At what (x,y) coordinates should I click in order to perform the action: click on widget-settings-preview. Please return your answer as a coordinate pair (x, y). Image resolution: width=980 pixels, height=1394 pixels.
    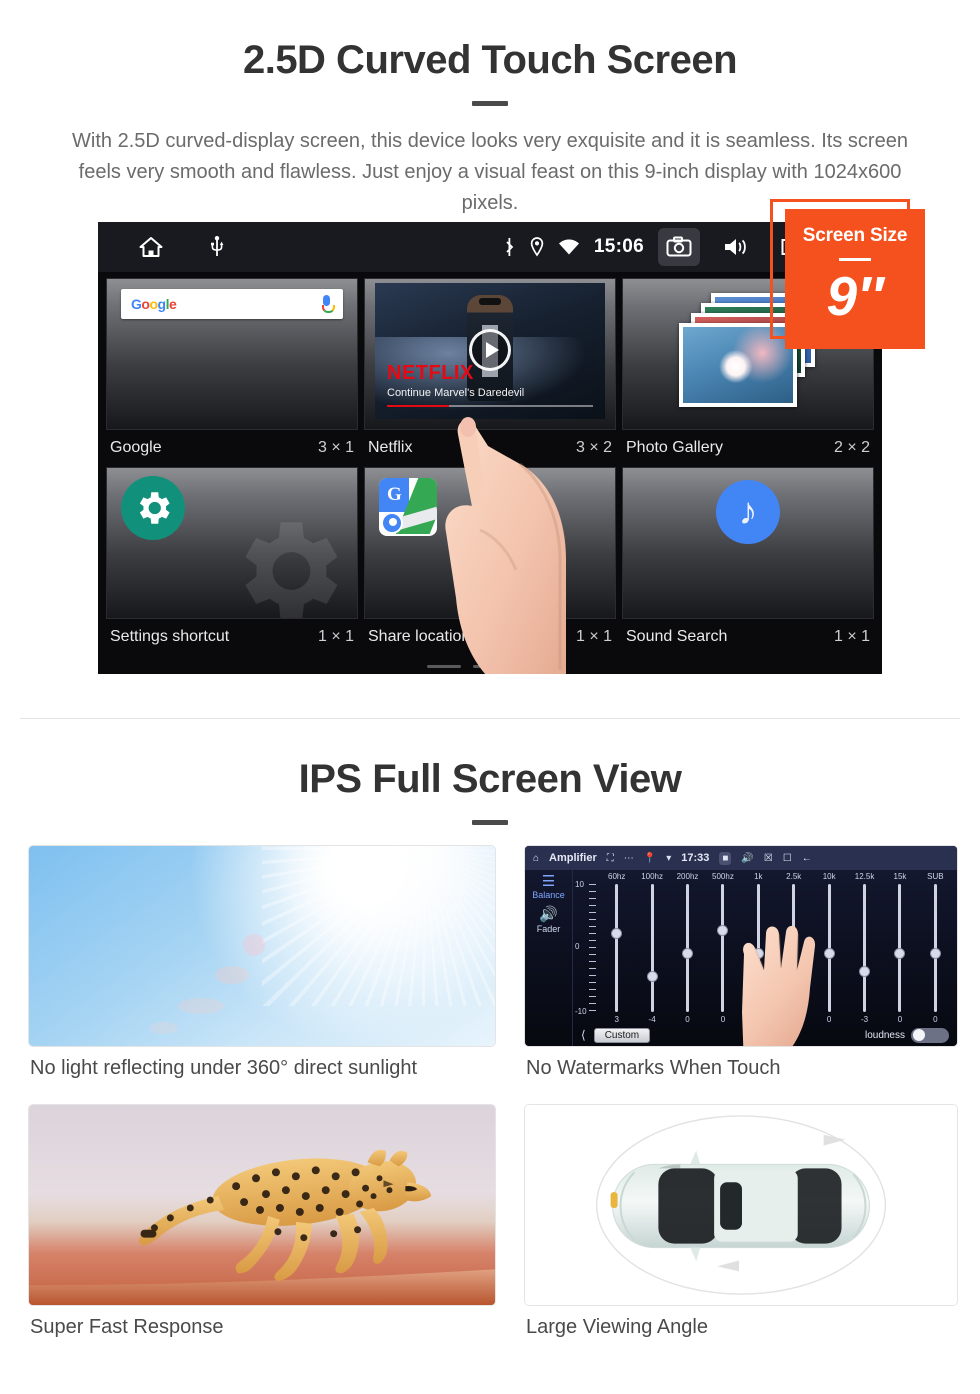
    Looking at the image, I should click on (232, 543).